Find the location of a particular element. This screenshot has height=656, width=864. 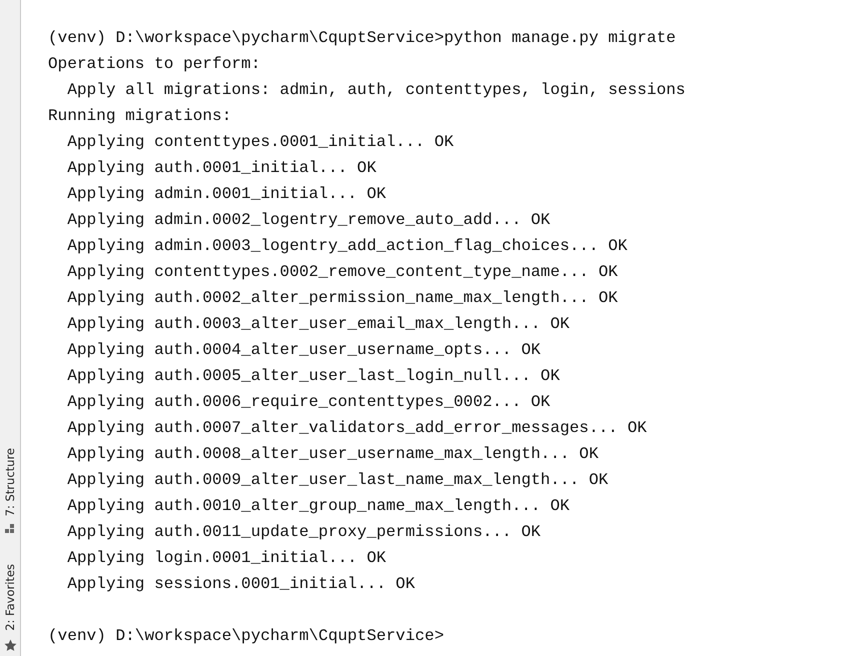

terminal-line: Applying admin.0002_logentry_remove_auto_add... OK is located at coordinates (309, 220).